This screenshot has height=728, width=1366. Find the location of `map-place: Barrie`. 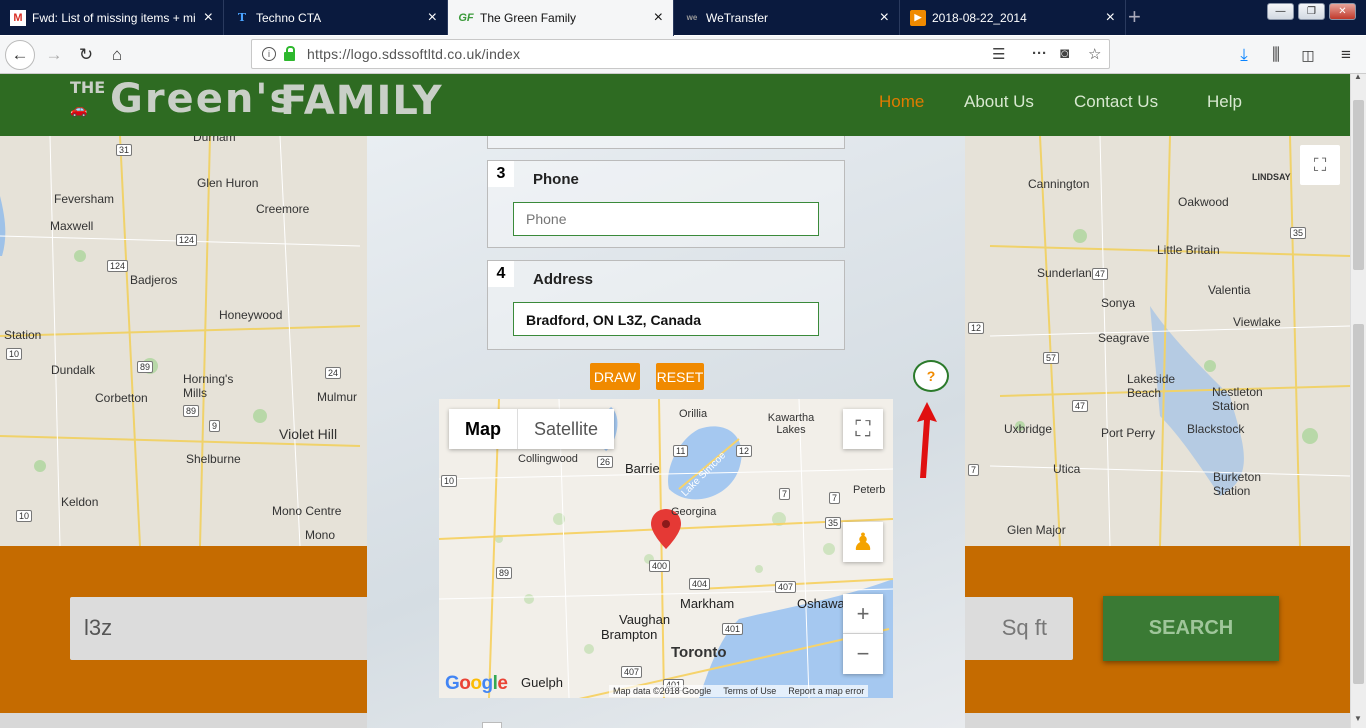

map-place: Barrie is located at coordinates (642, 468).